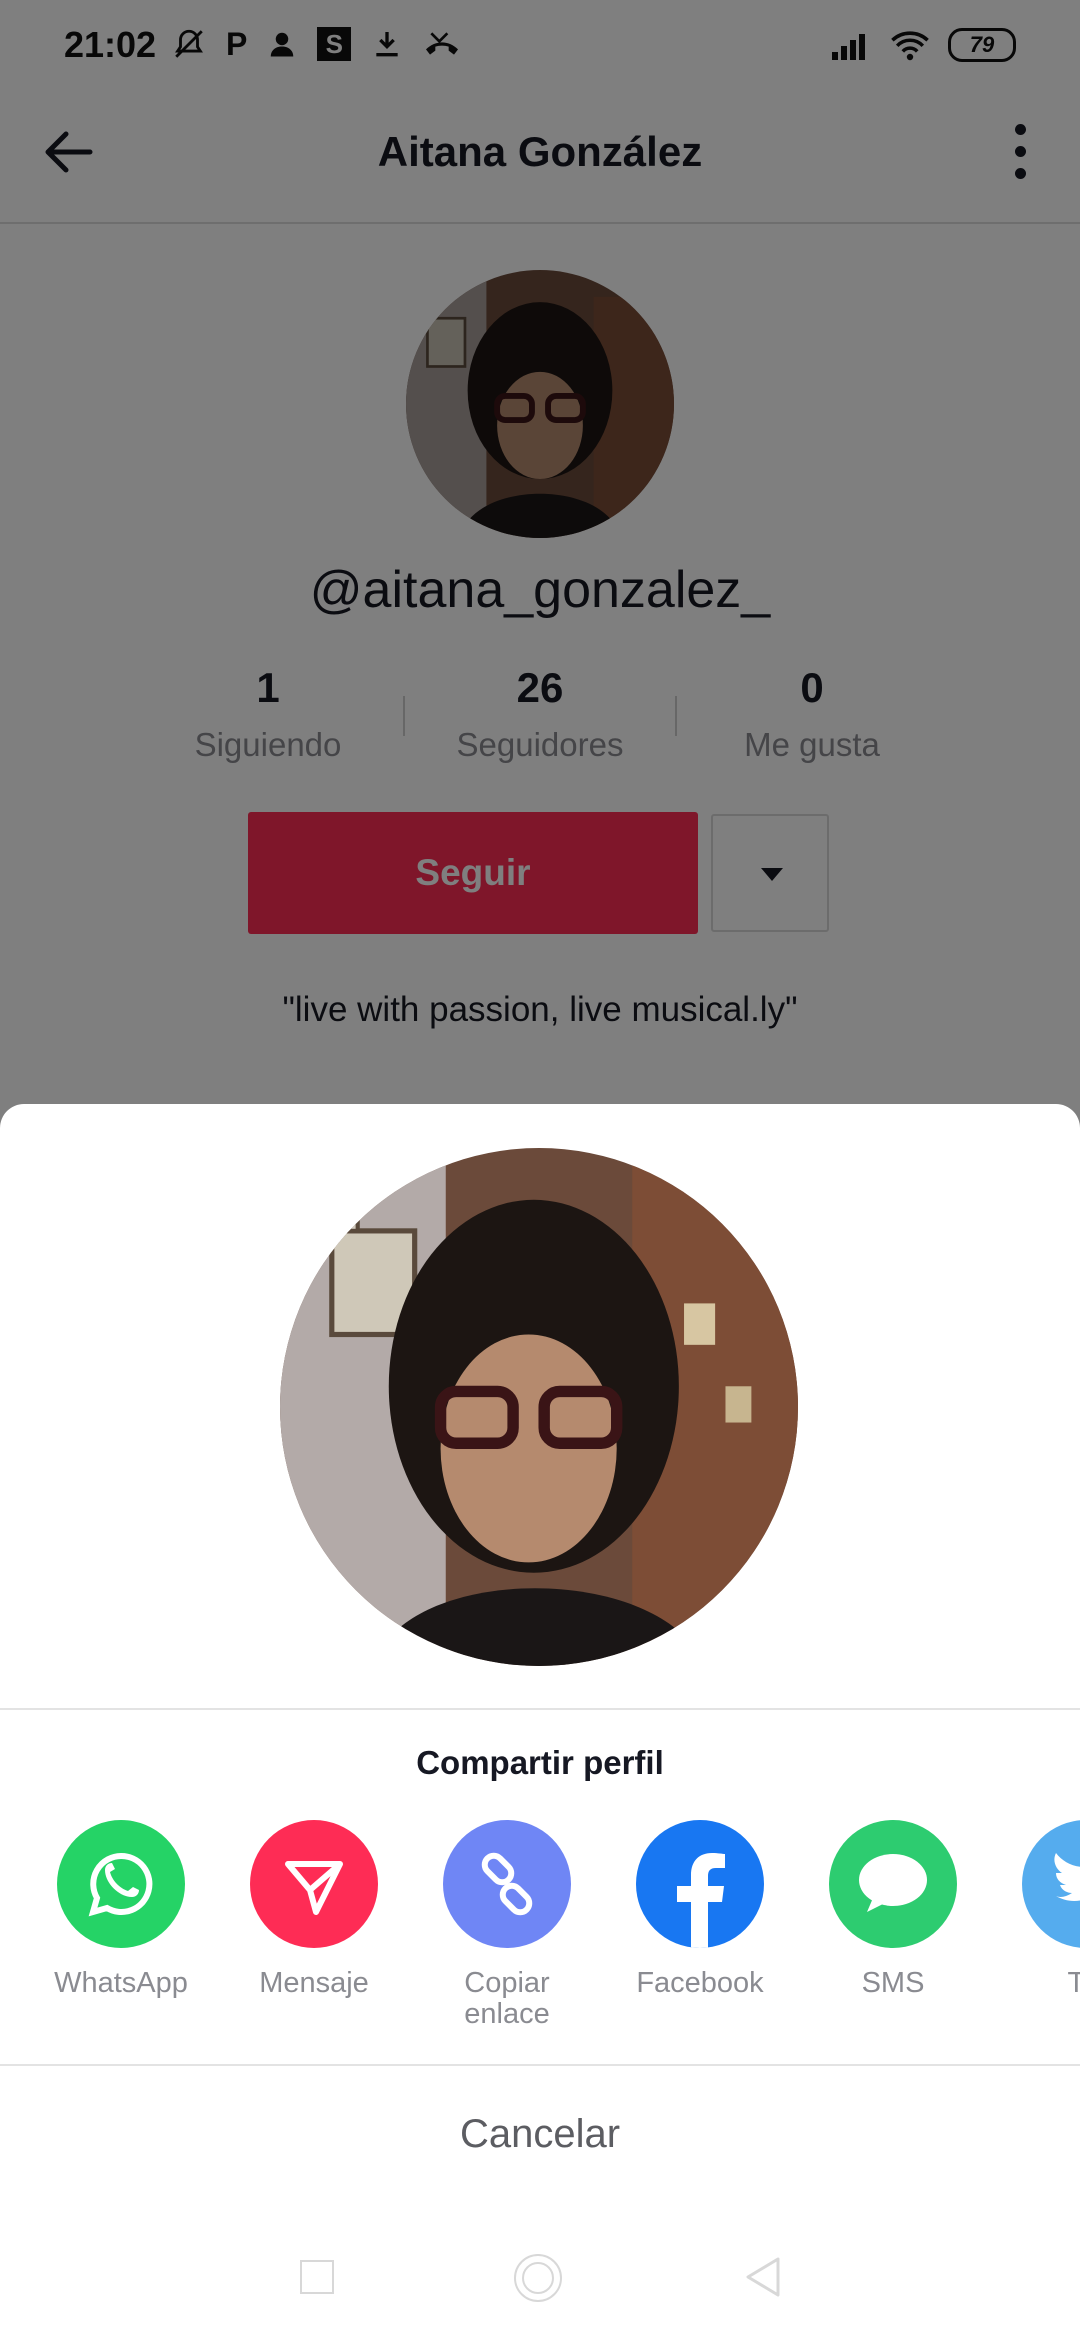 This screenshot has width=1080, height=2340. What do you see at coordinates (540, 2134) in the screenshot?
I see `cancel-button: Cancelar` at bounding box center [540, 2134].